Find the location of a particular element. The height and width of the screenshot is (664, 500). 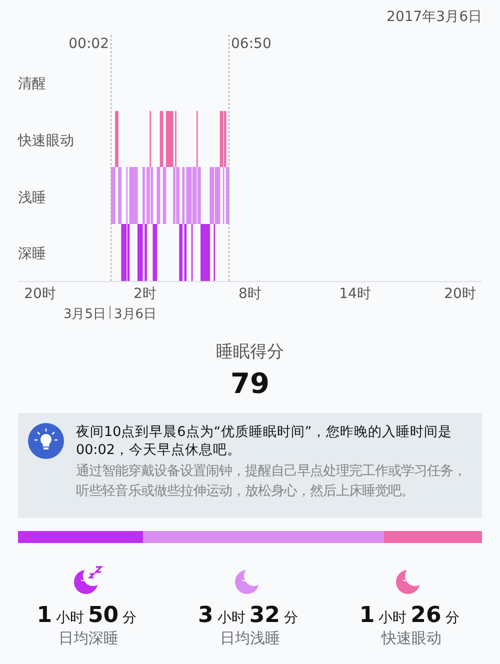

duration-value: 1 小时 26 分 is located at coordinates (409, 615).